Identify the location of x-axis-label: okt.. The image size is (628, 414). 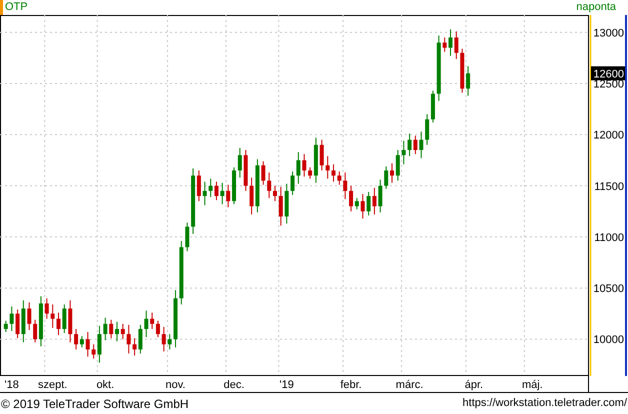
(105, 385).